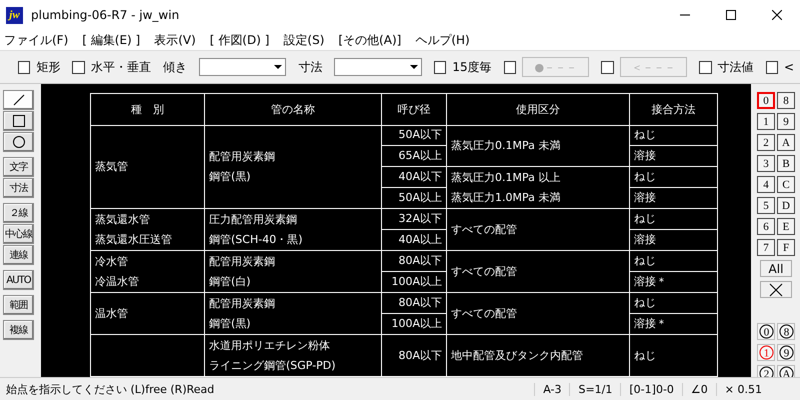  Describe the element at coordinates (786, 121) in the screenshot. I see `layer-button: 9` at that location.